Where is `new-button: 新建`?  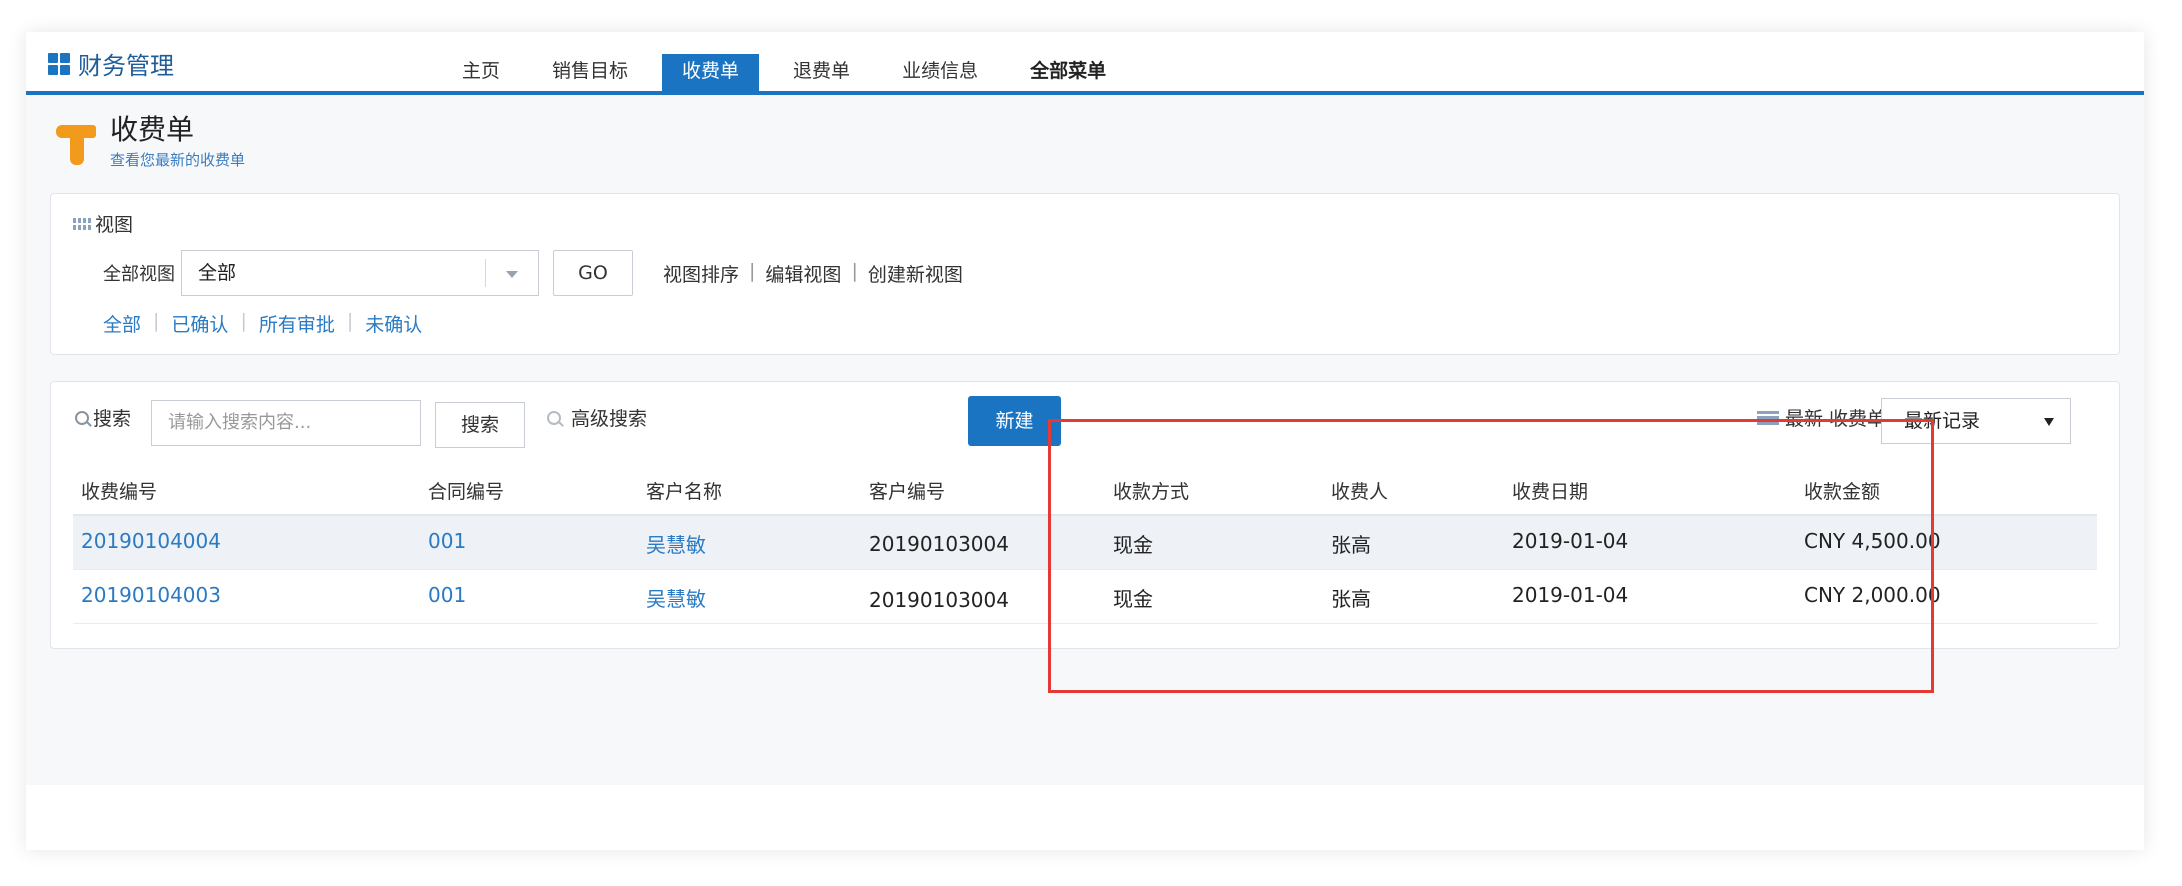 new-button: 新建 is located at coordinates (1014, 421).